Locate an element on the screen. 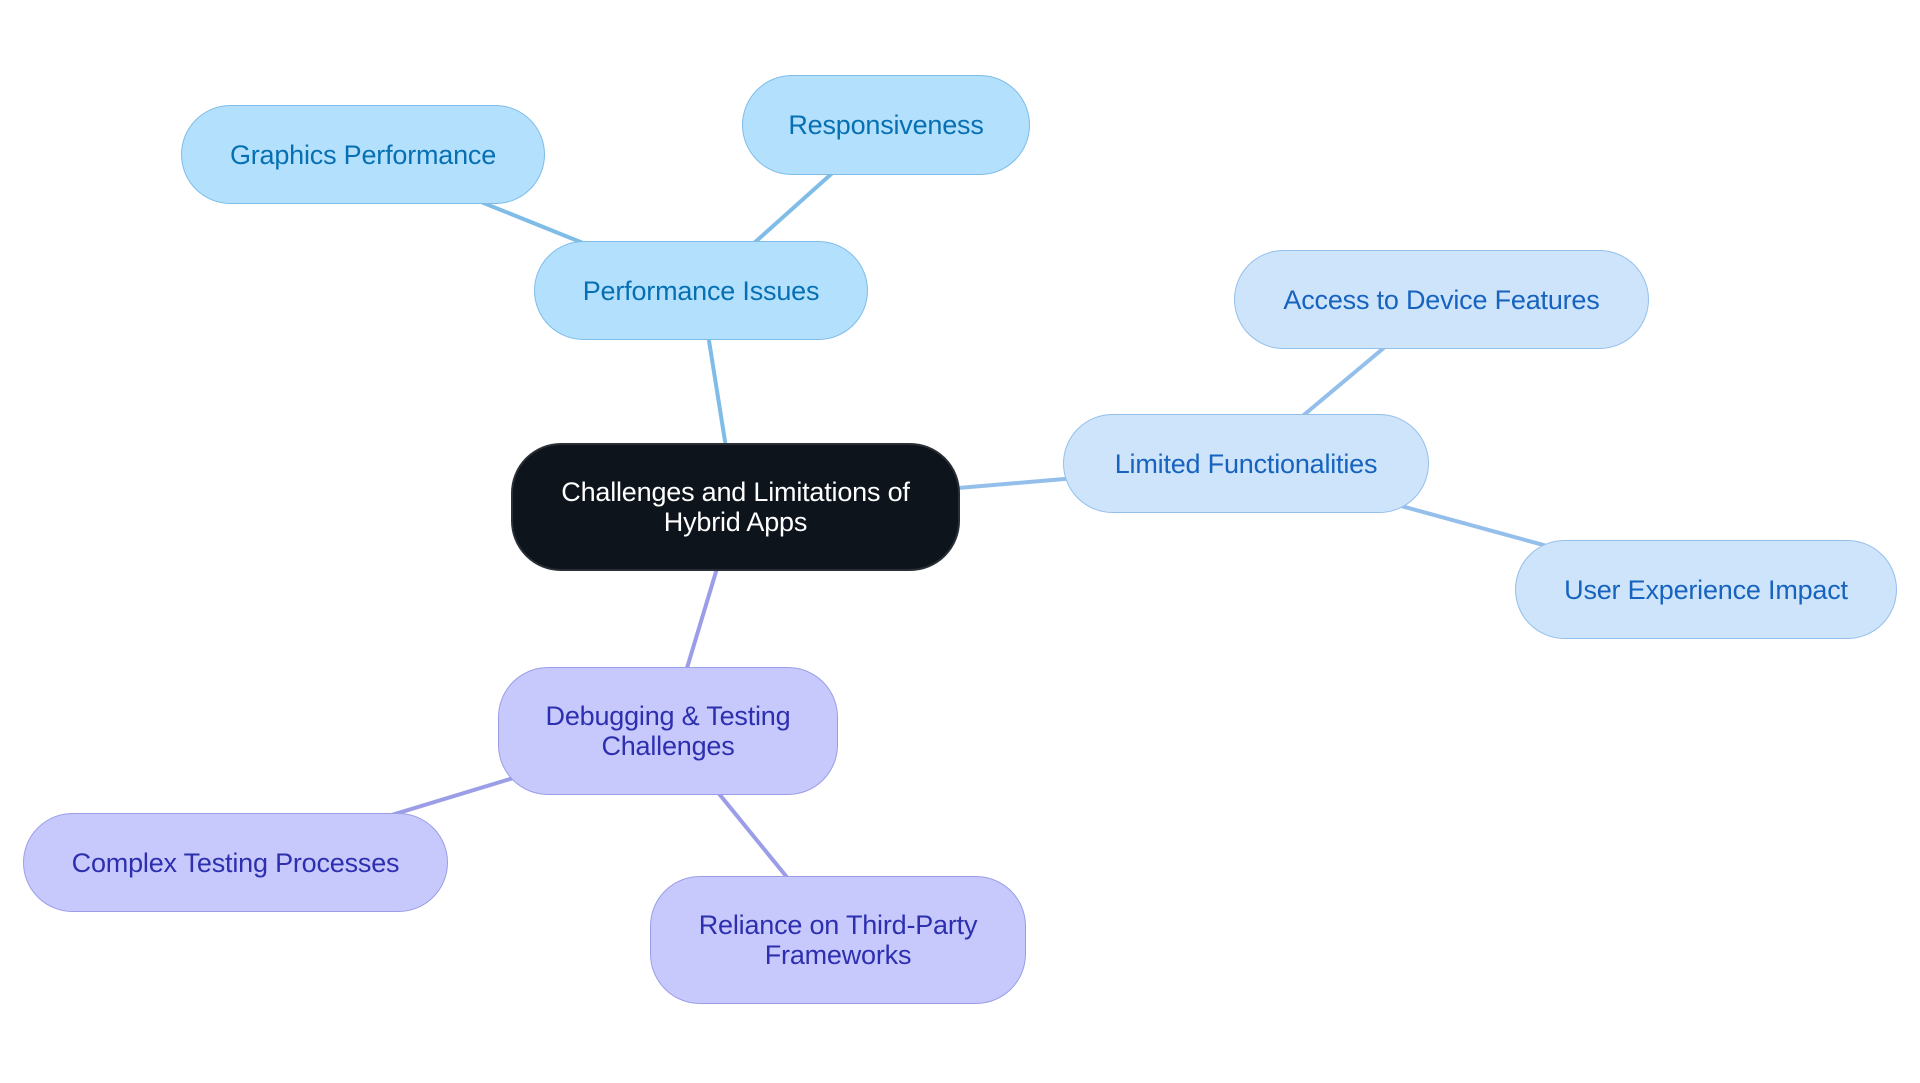 This screenshot has height=1083, width=1920. node-complex-testing-processes: Complex Testing Processes is located at coordinates (235, 862).